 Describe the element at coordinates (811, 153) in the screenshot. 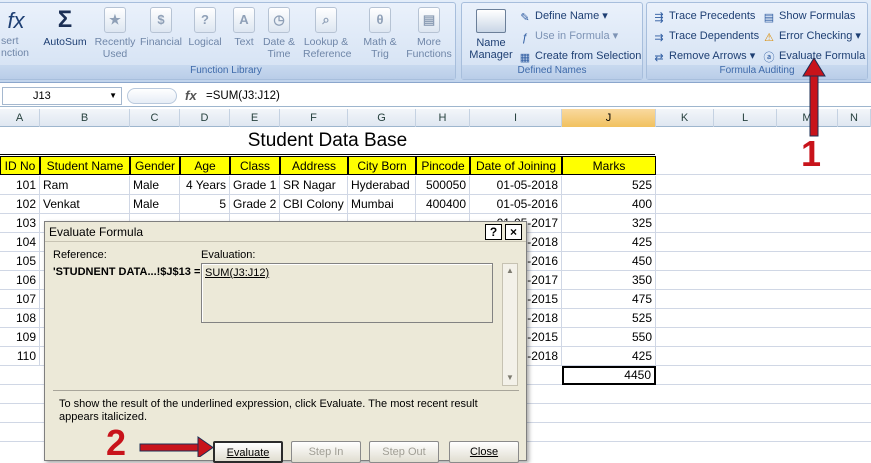

I see `annotation-number-1: 1` at that location.